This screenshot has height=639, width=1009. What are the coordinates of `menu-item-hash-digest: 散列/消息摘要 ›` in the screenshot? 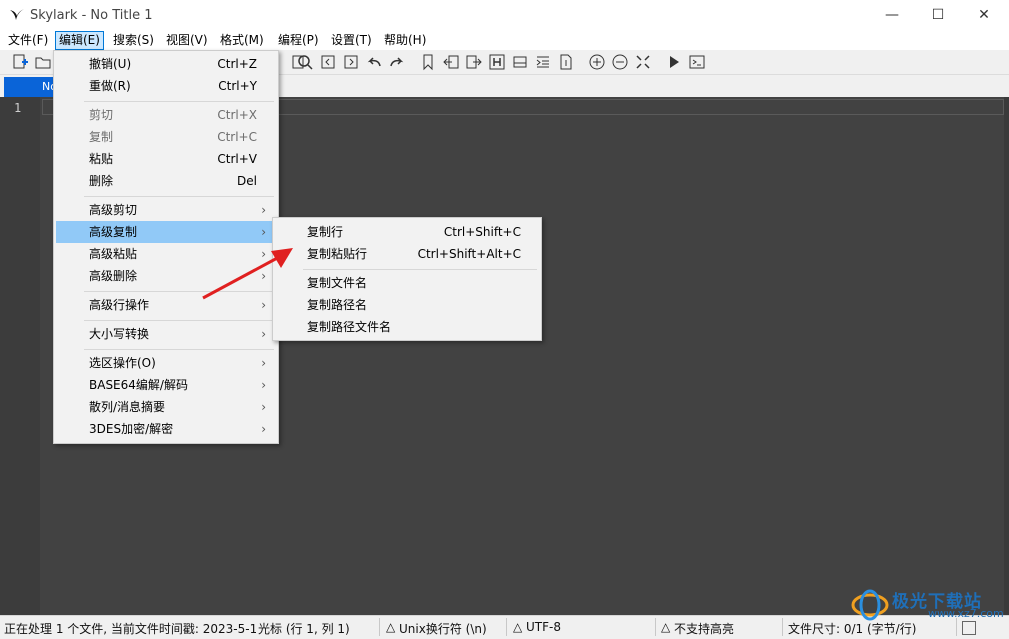 It's located at (165, 407).